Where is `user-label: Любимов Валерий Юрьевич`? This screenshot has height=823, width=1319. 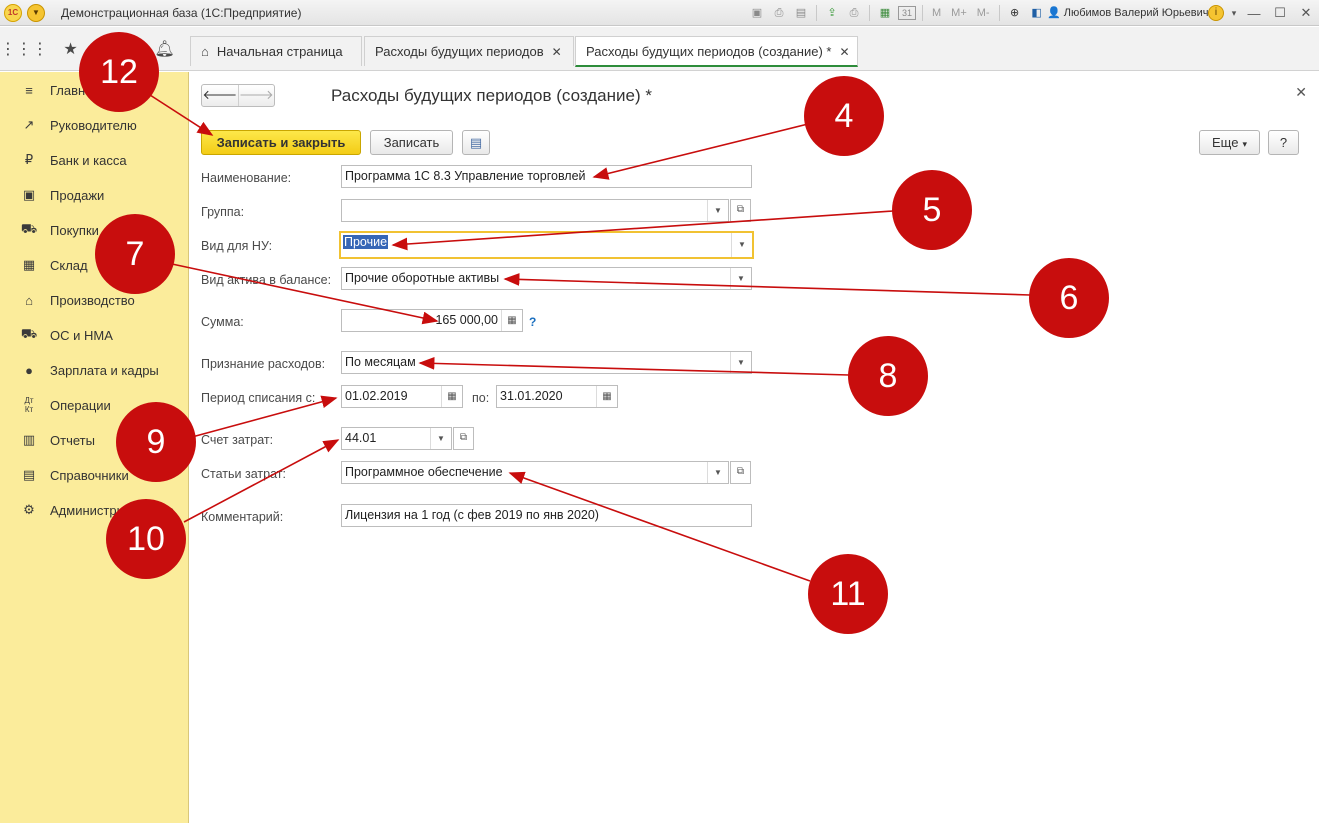 user-label: Любимов Валерий Юрьевич is located at coordinates (1136, 13).